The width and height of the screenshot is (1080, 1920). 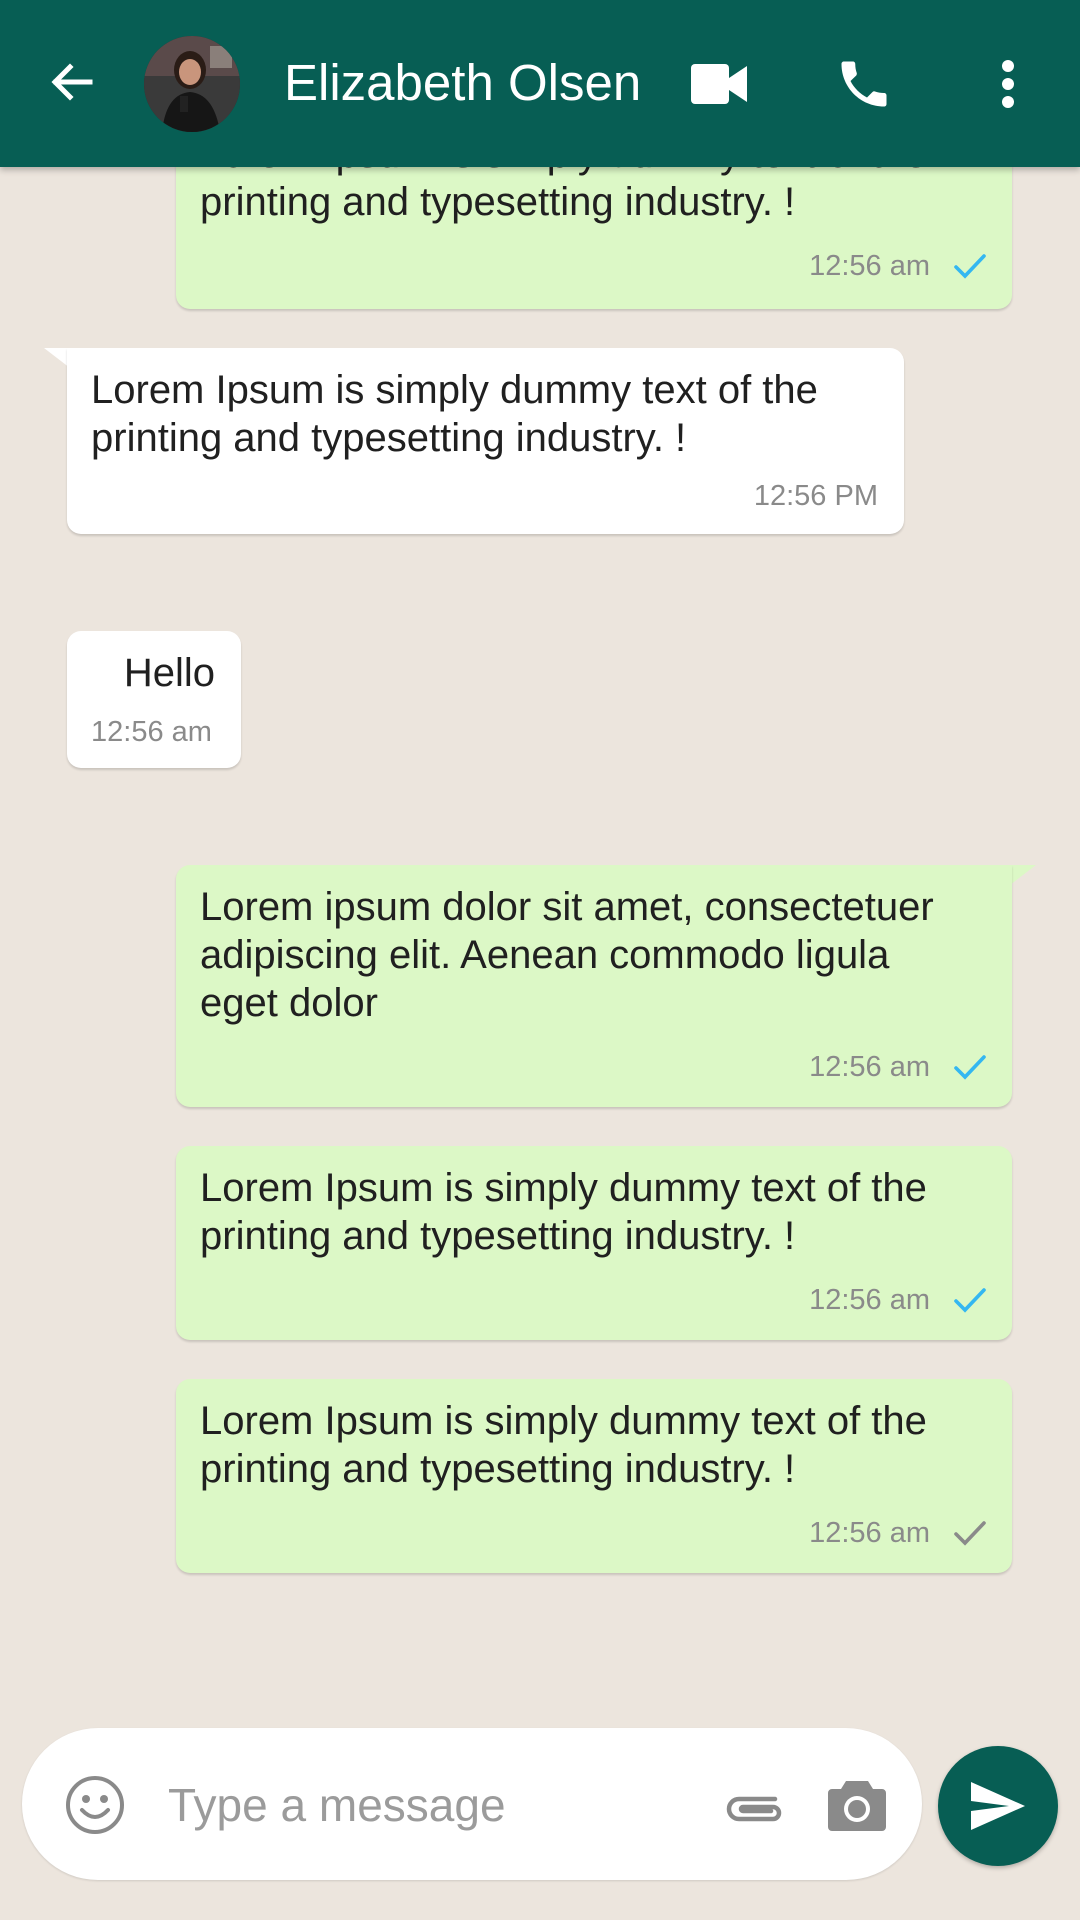 I want to click on arrow-left-icon, so click(x=72, y=82).